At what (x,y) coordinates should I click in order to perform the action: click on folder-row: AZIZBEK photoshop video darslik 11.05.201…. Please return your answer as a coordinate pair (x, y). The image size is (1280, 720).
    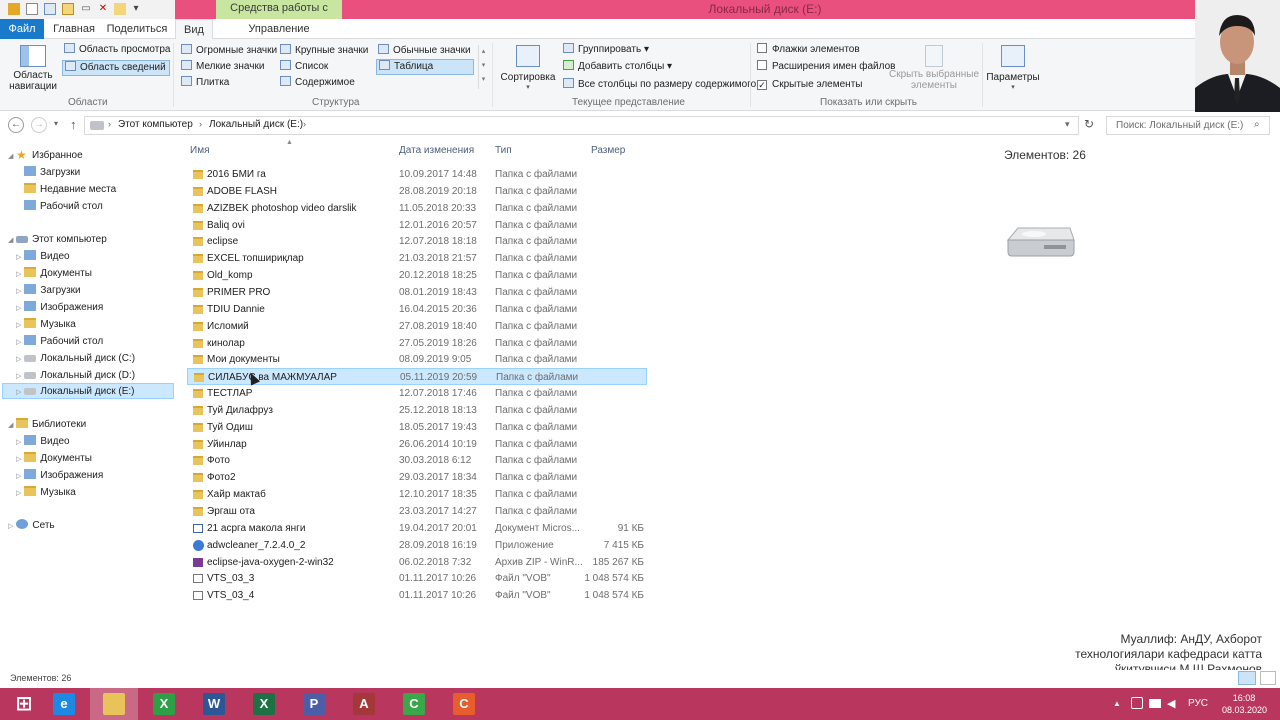
    Looking at the image, I should click on (417, 208).